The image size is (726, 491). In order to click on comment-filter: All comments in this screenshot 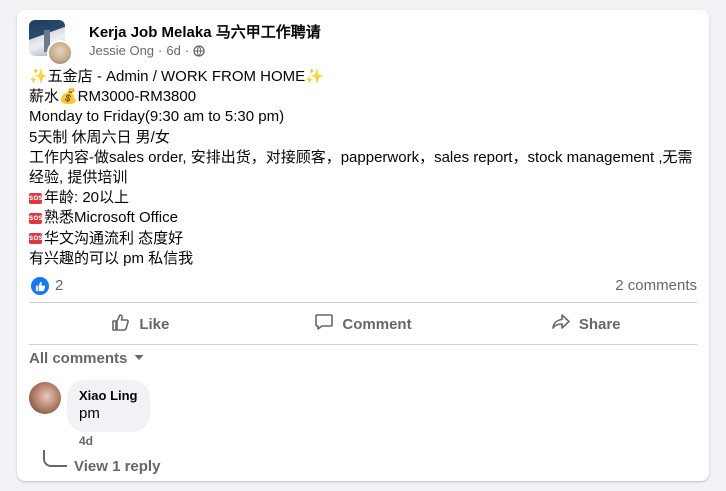, I will do `click(87, 358)`.